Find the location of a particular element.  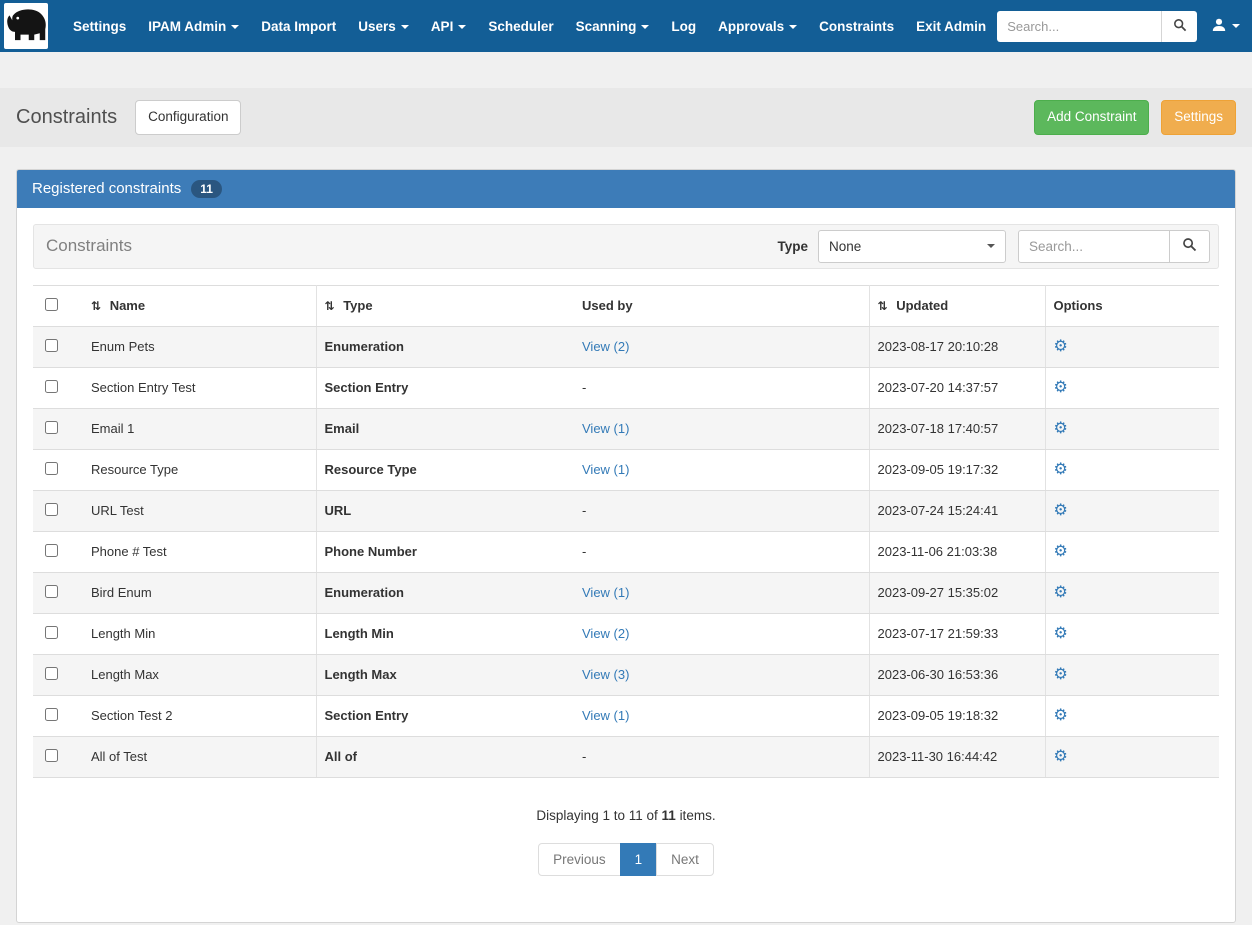

constraint-updated: 2023-07-18 17:40:57 is located at coordinates (957, 428).